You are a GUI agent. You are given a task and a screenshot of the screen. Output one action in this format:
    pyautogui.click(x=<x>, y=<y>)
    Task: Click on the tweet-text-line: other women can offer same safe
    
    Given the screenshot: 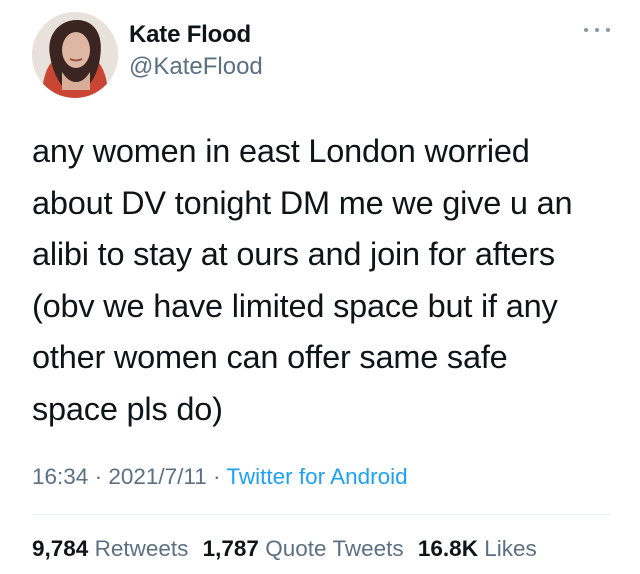 What is the action you would take?
    pyautogui.click(x=270, y=357)
    